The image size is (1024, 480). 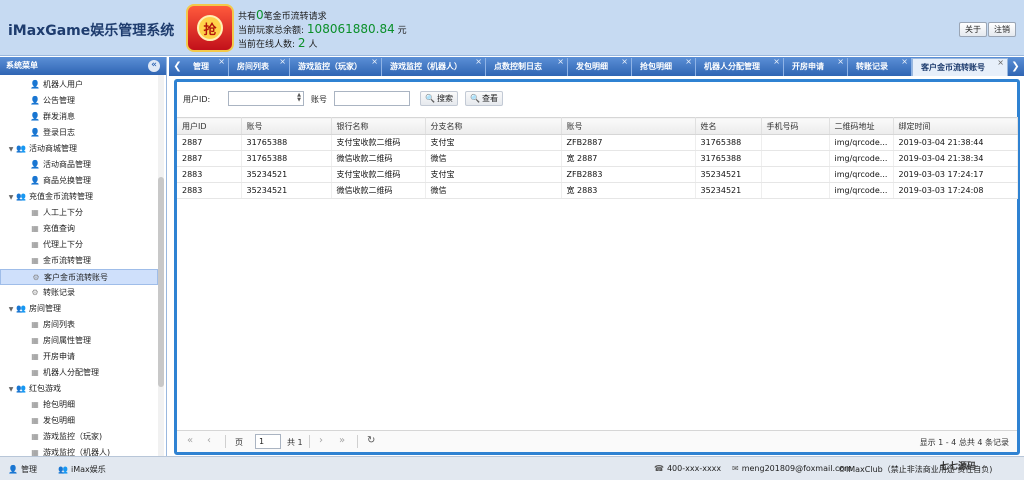 What do you see at coordinates (197, 99) in the screenshot?
I see `user-id-label: 用户ID:` at bounding box center [197, 99].